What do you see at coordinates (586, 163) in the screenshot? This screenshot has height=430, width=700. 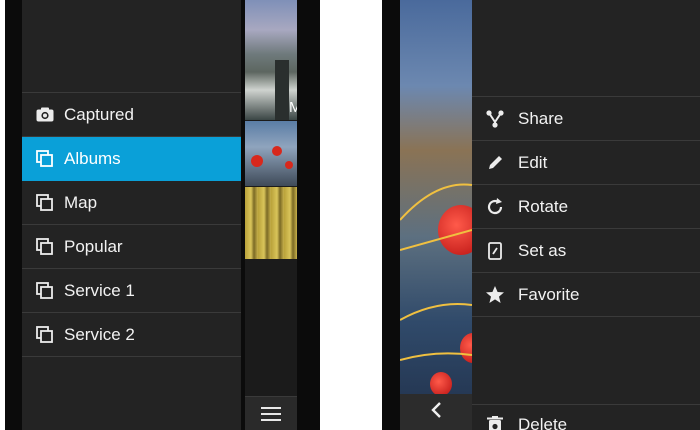 I see `edit-action: Edit` at bounding box center [586, 163].